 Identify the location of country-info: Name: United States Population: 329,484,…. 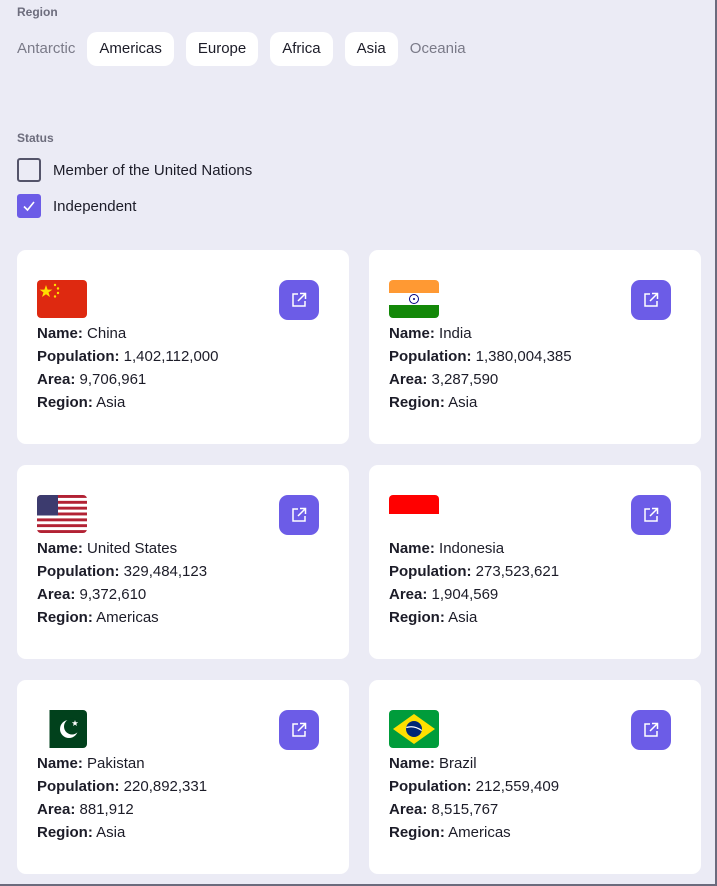
(122, 583).